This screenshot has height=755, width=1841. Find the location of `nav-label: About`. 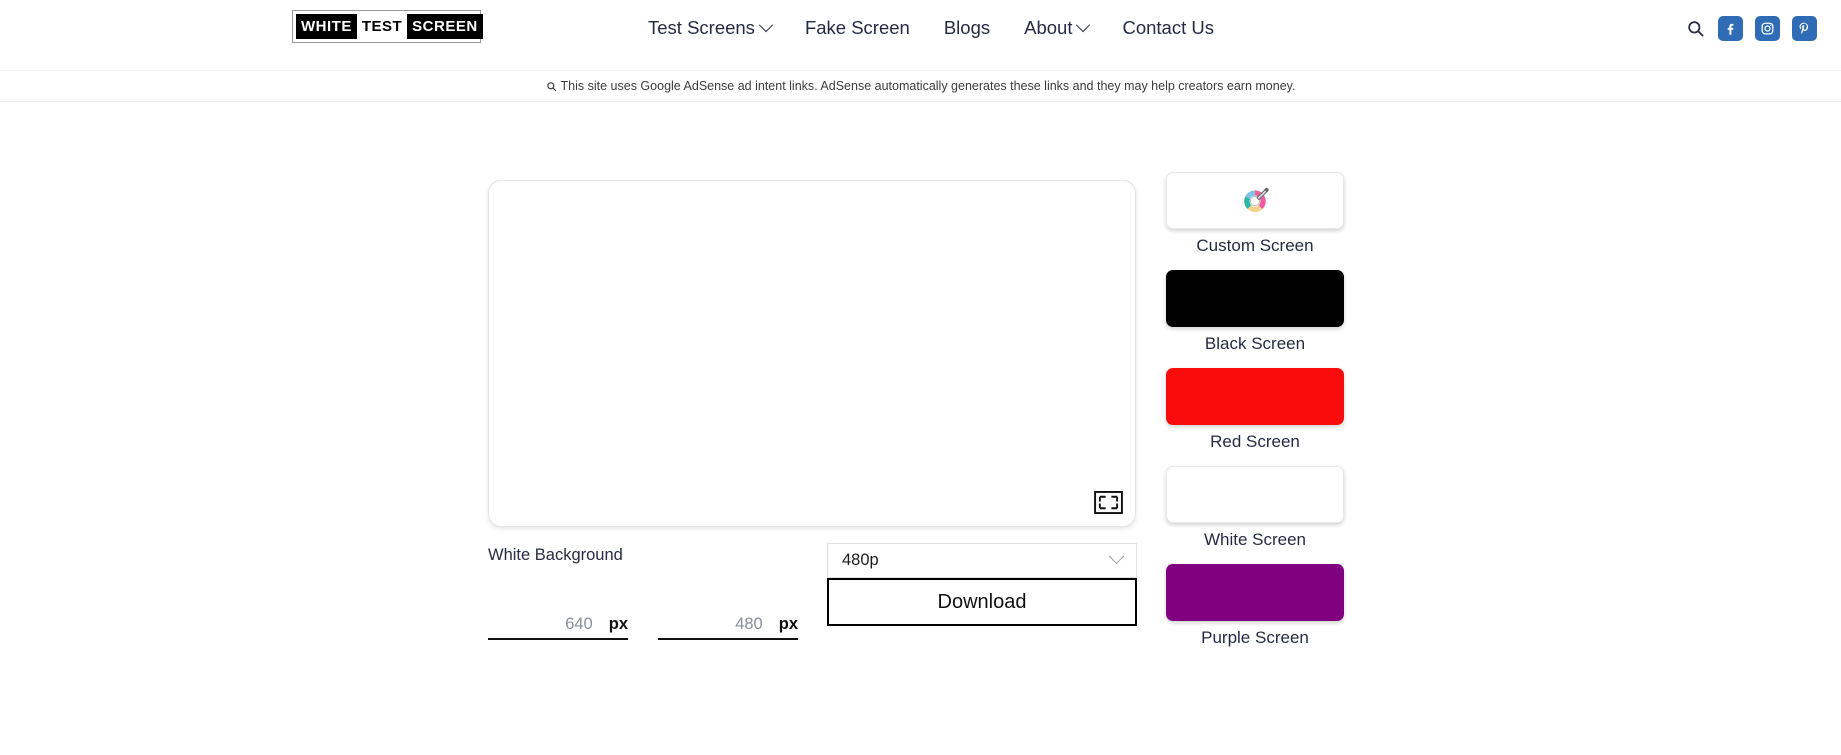

nav-label: About is located at coordinates (1048, 27).